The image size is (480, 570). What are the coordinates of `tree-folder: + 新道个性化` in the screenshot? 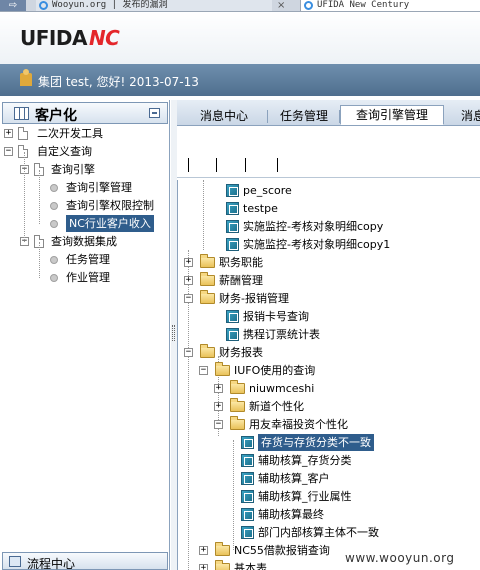 It's located at (329, 406).